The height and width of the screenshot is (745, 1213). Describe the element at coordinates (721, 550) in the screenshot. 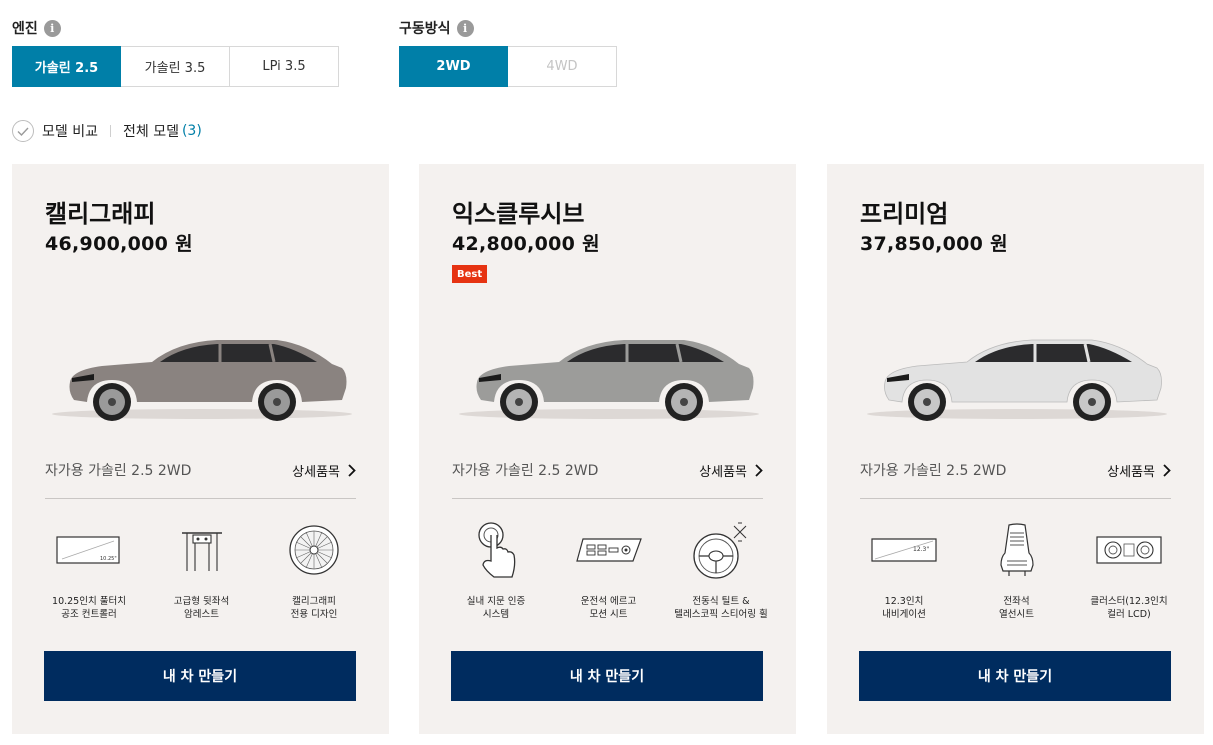

I see `tilt-telescopic-steering-icon` at that location.